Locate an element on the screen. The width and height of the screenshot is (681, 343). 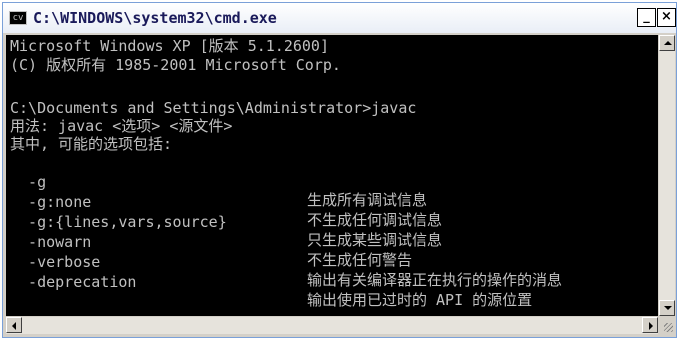
arrow-up-icon is located at coordinates (668, 43).